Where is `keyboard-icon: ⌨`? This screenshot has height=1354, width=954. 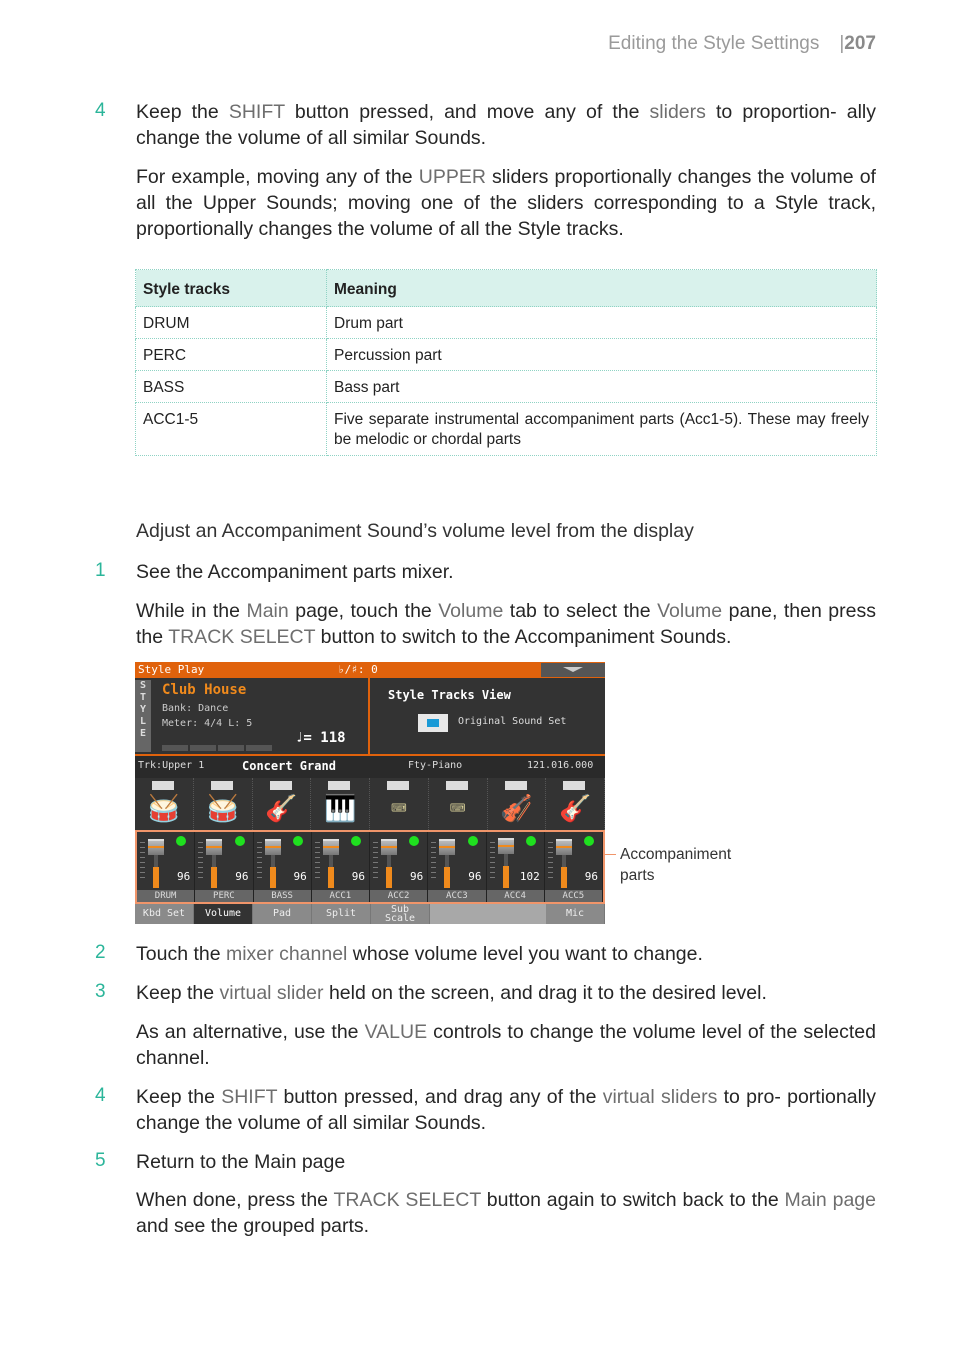
keyboard-icon: ⌨ is located at coordinates (399, 809).